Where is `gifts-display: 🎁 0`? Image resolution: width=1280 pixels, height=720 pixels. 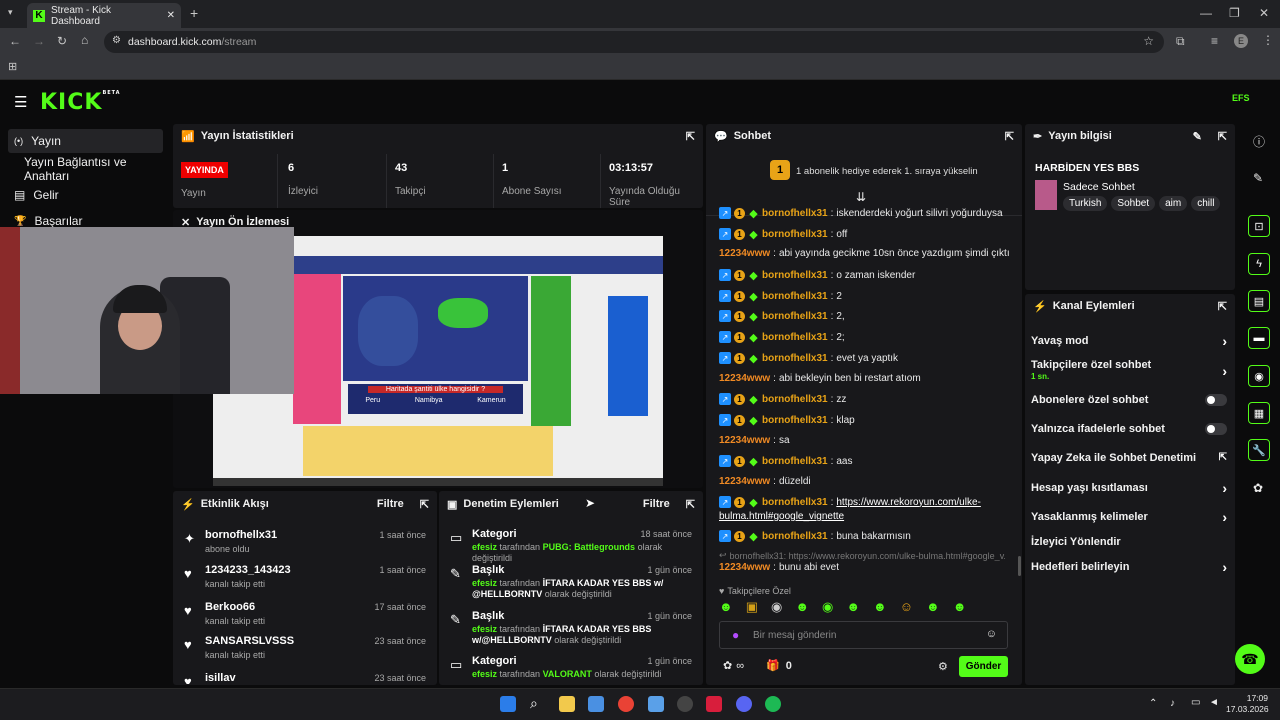 gifts-display: 🎁 0 is located at coordinates (779, 666).